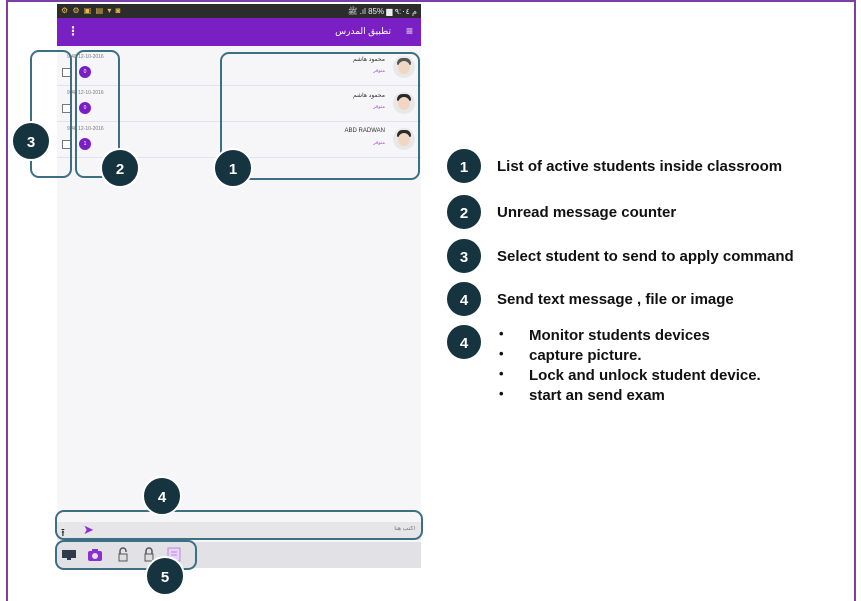  What do you see at coordinates (464, 166) in the screenshot?
I see `legend-number: 1` at bounding box center [464, 166].